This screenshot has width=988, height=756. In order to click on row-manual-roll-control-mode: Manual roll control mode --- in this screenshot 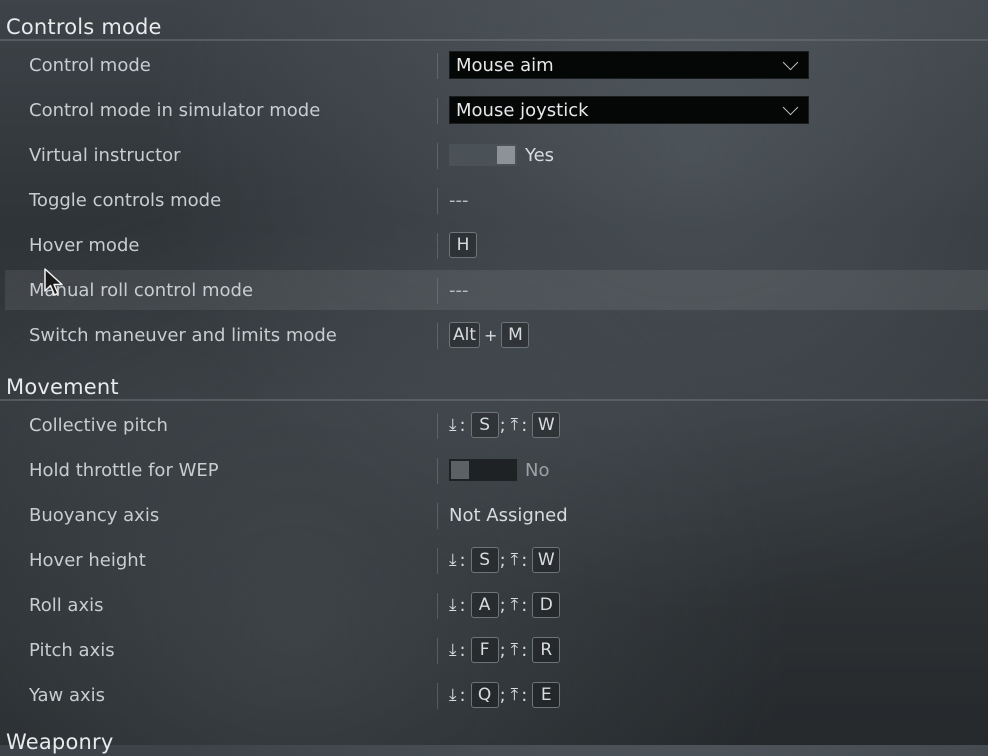, I will do `click(496, 290)`.